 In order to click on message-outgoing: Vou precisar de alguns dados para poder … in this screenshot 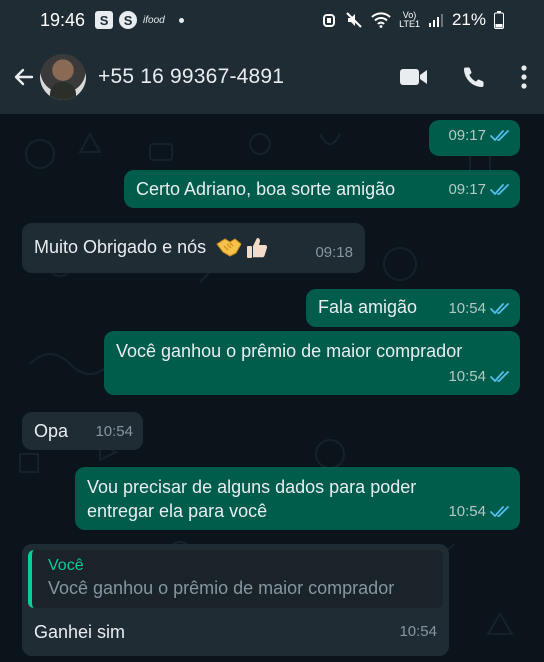, I will do `click(297, 498)`.